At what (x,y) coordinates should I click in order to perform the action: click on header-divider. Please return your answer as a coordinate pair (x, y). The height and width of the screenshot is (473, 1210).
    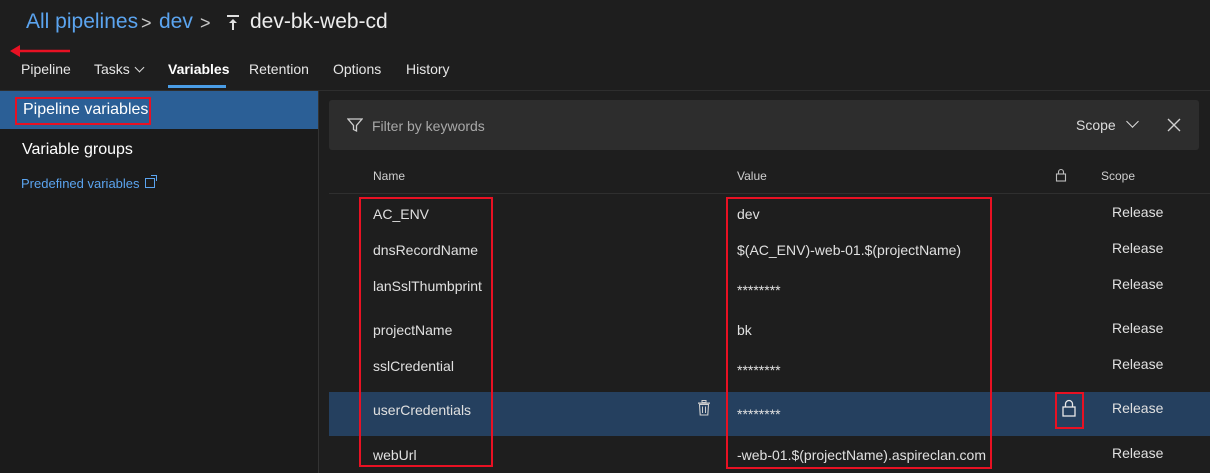
    Looking at the image, I should click on (769, 193).